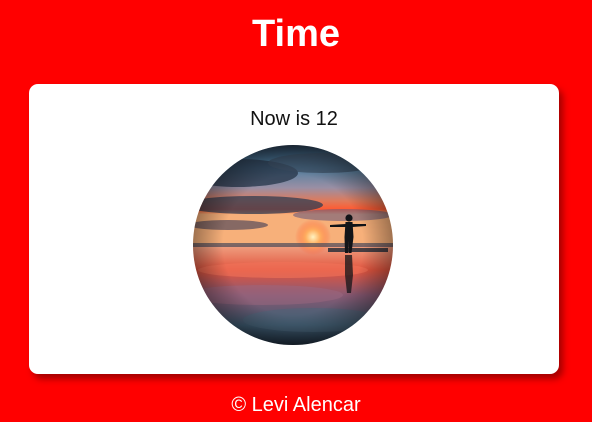 The image size is (592, 422). Describe the element at coordinates (294, 119) in the screenshot. I see `current-time-text: Now is 12` at that location.